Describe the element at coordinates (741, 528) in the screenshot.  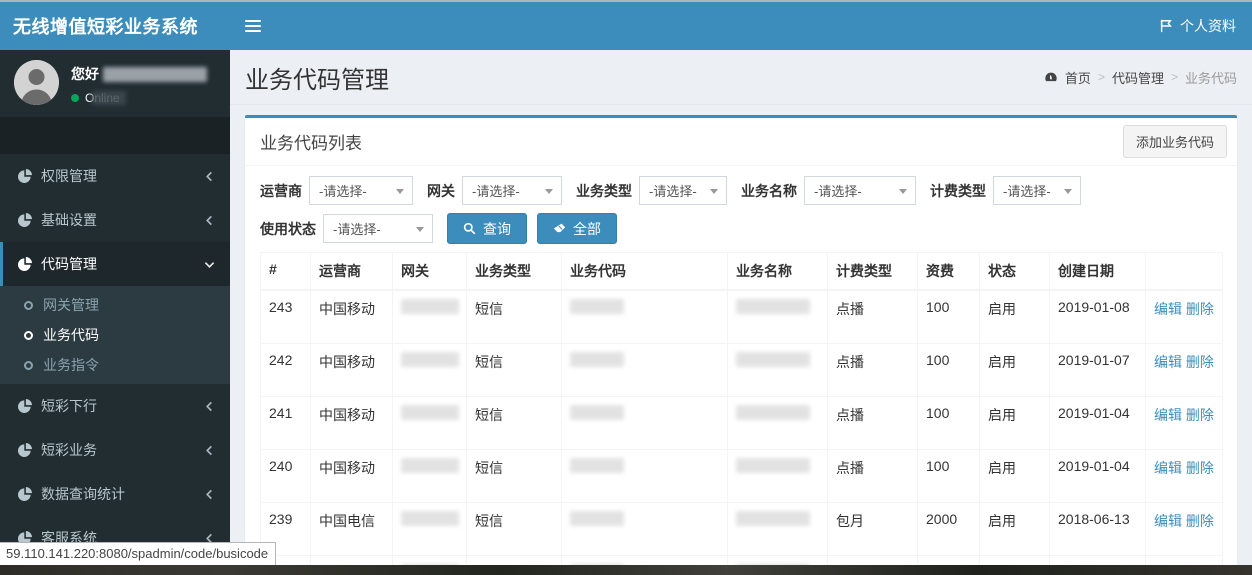
I see `table-row: 239 中国电信 短信 包月 2000 启用 2018-06-13 编辑 删除` at that location.